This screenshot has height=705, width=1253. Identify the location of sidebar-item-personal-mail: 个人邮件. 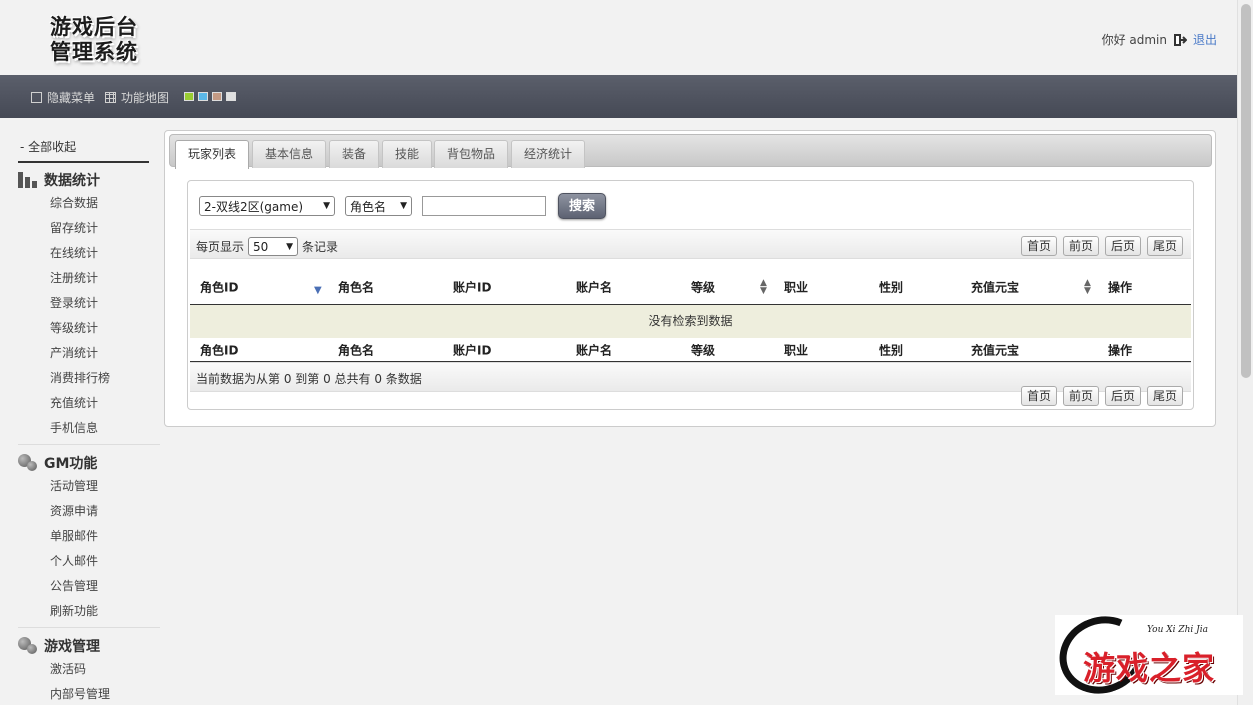
(92, 561).